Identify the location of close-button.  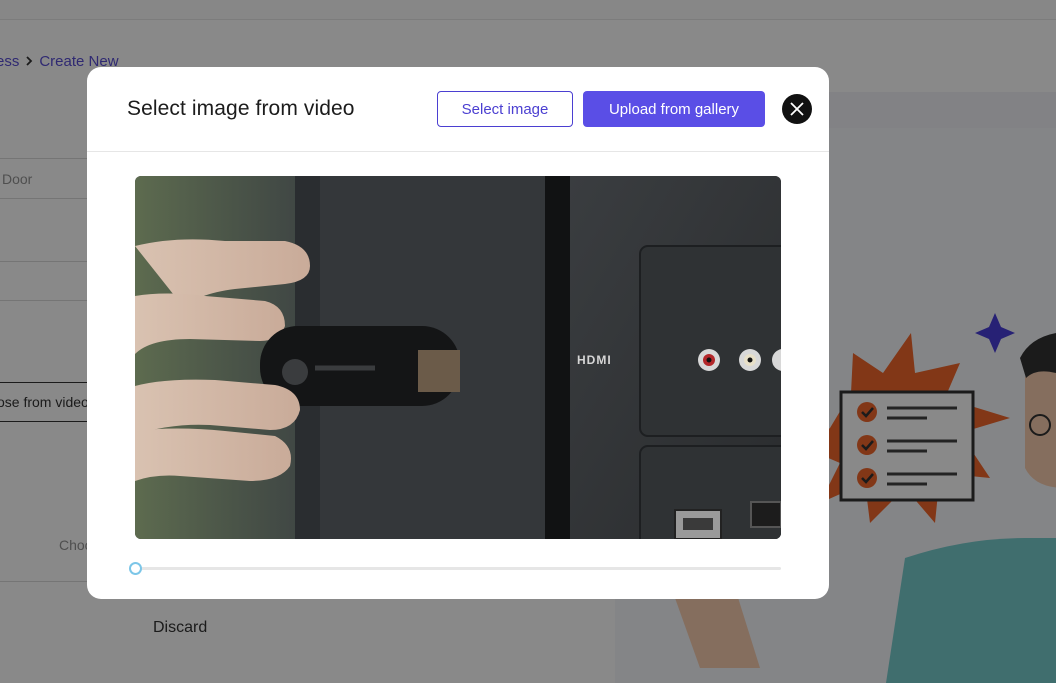
(797, 109).